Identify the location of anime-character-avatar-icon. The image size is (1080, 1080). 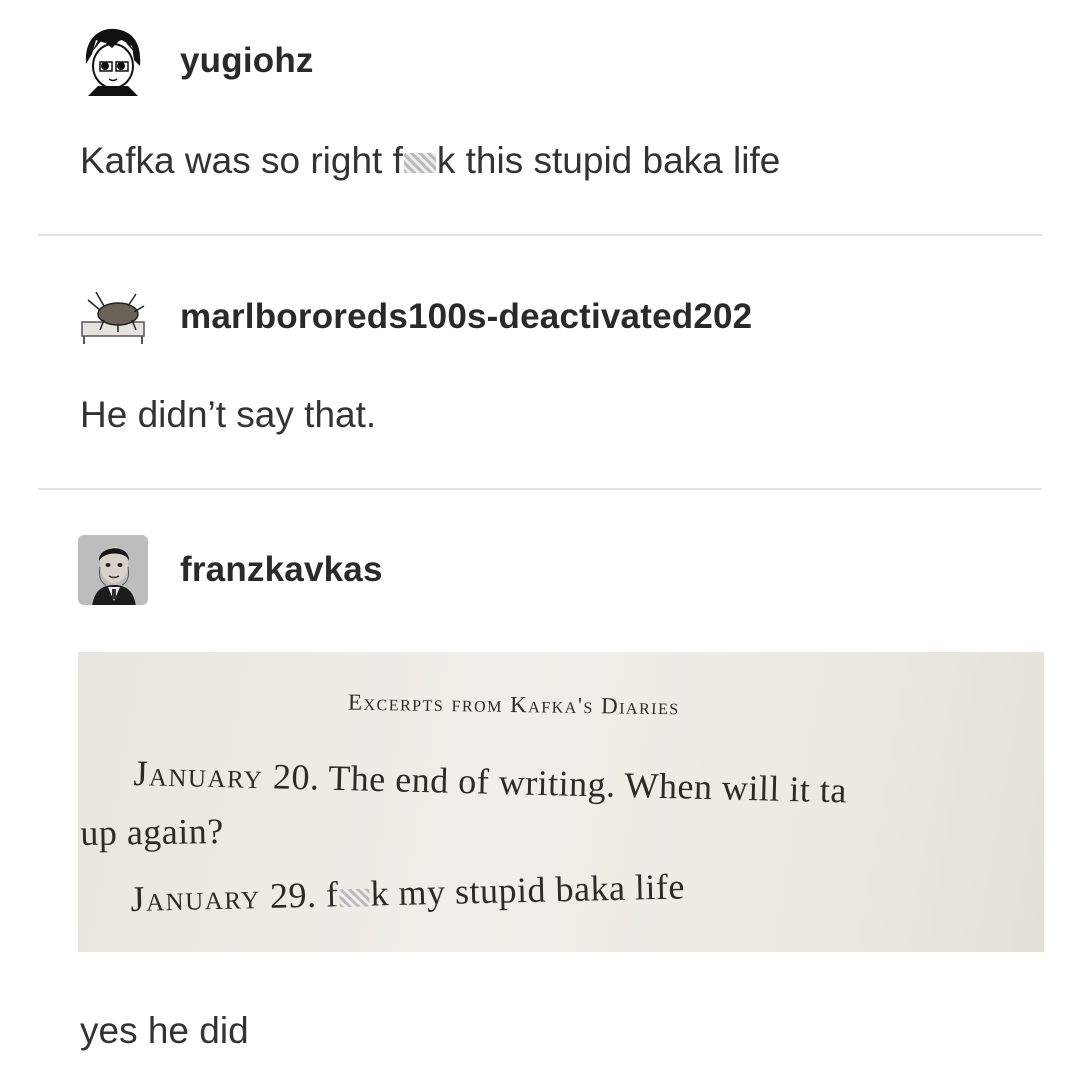
(113, 61).